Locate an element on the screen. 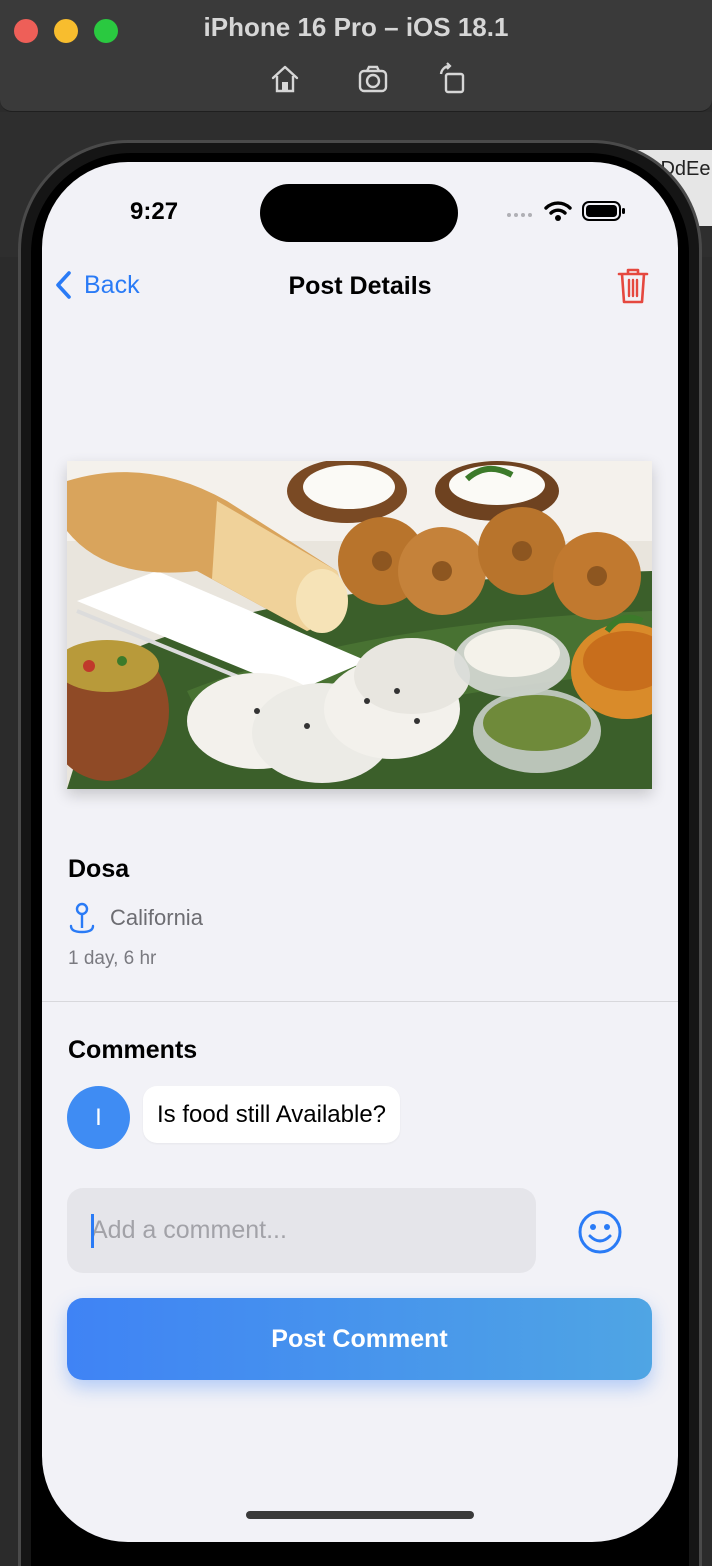 This screenshot has height=1566, width=712. rotate-icon is located at coordinates (453, 79).